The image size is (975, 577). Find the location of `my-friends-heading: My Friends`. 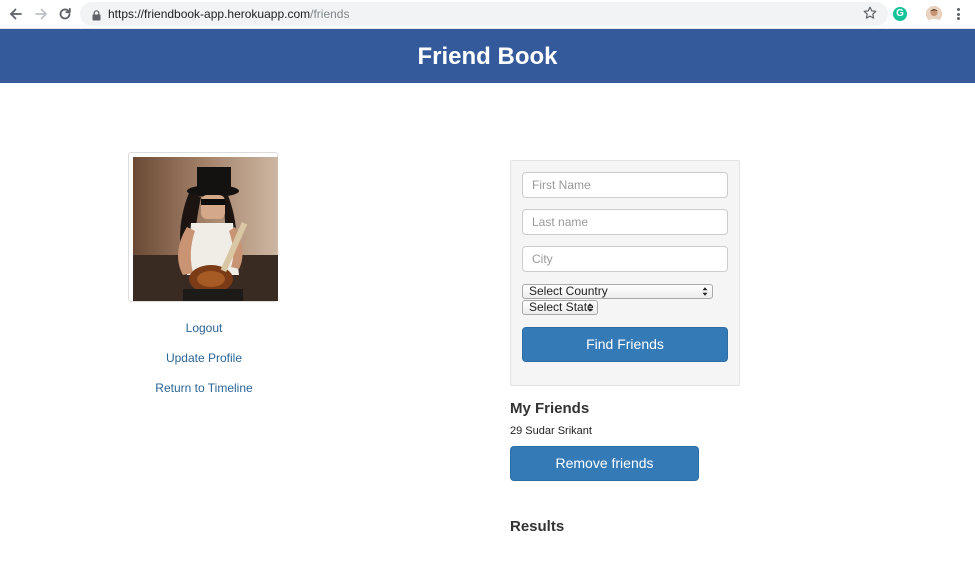

my-friends-heading: My Friends is located at coordinates (550, 408).